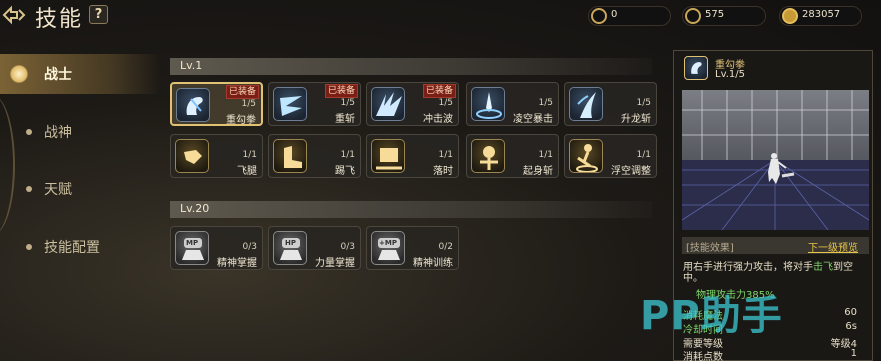 The image size is (881, 361). Describe the element at coordinates (715, 14) in the screenshot. I see `currency-value: 575` at that location.